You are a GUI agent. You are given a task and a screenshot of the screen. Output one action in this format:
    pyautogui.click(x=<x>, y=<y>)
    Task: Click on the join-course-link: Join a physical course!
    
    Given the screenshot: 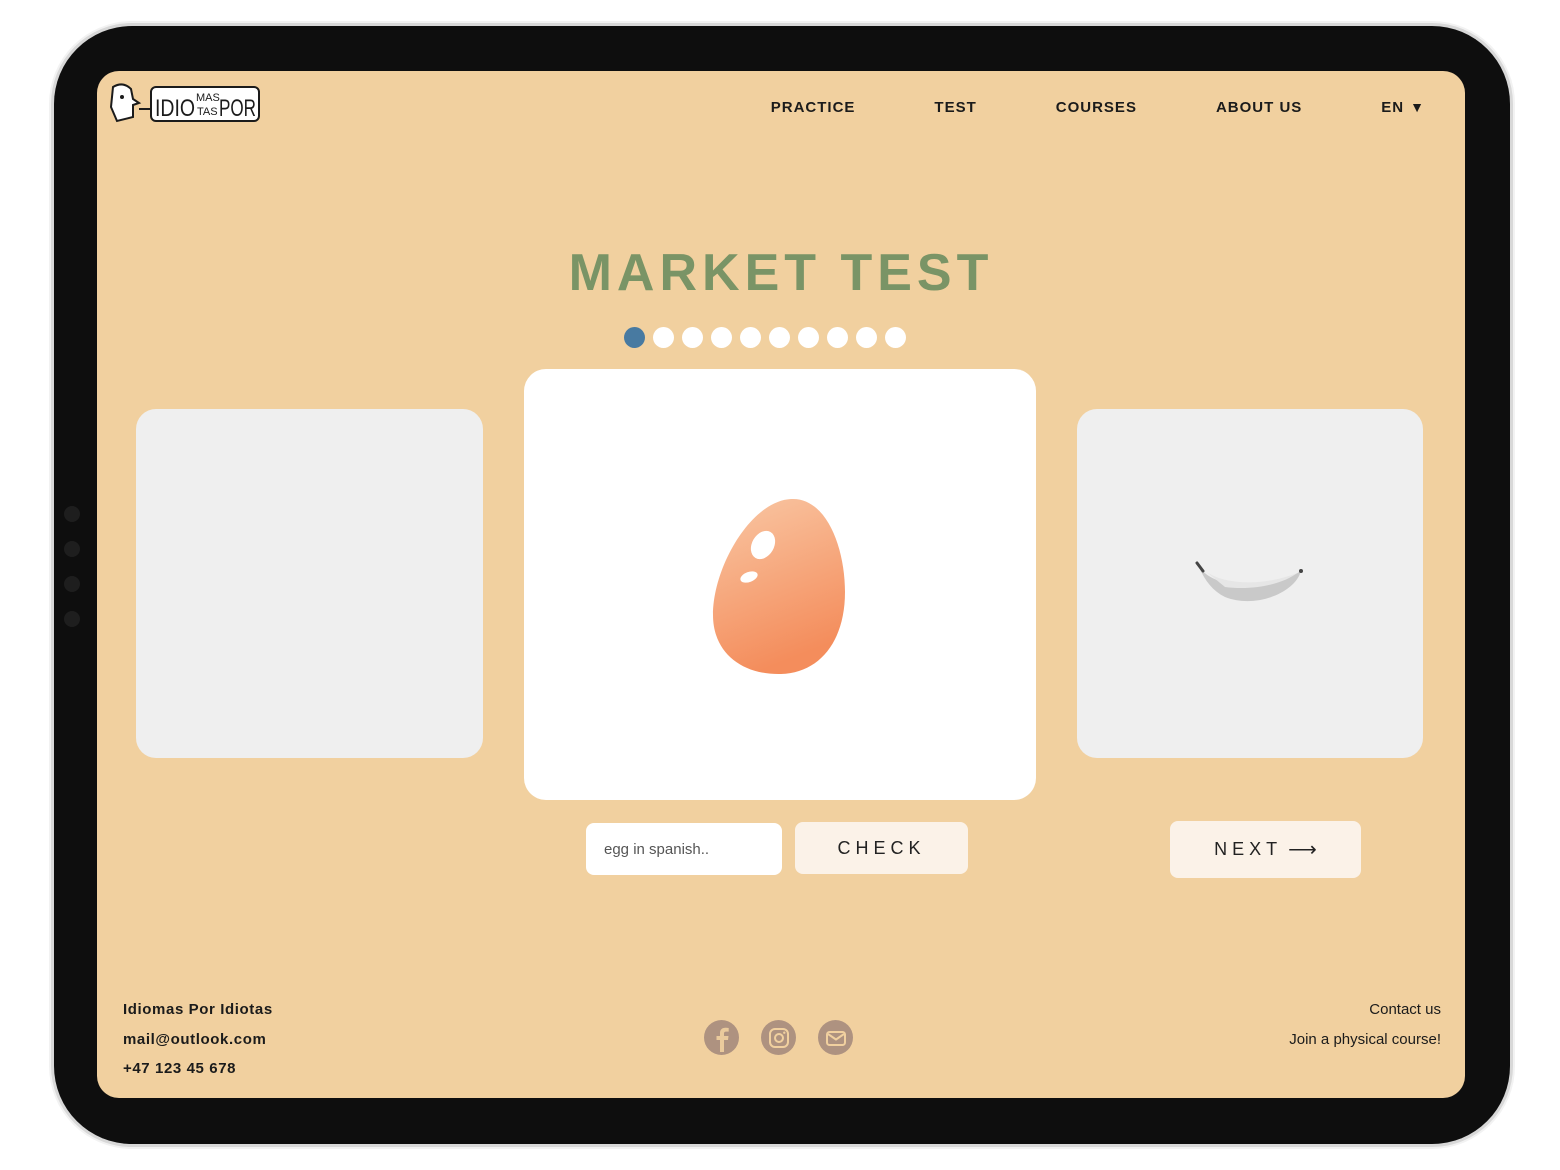 What is the action you would take?
    pyautogui.click(x=1365, y=1040)
    